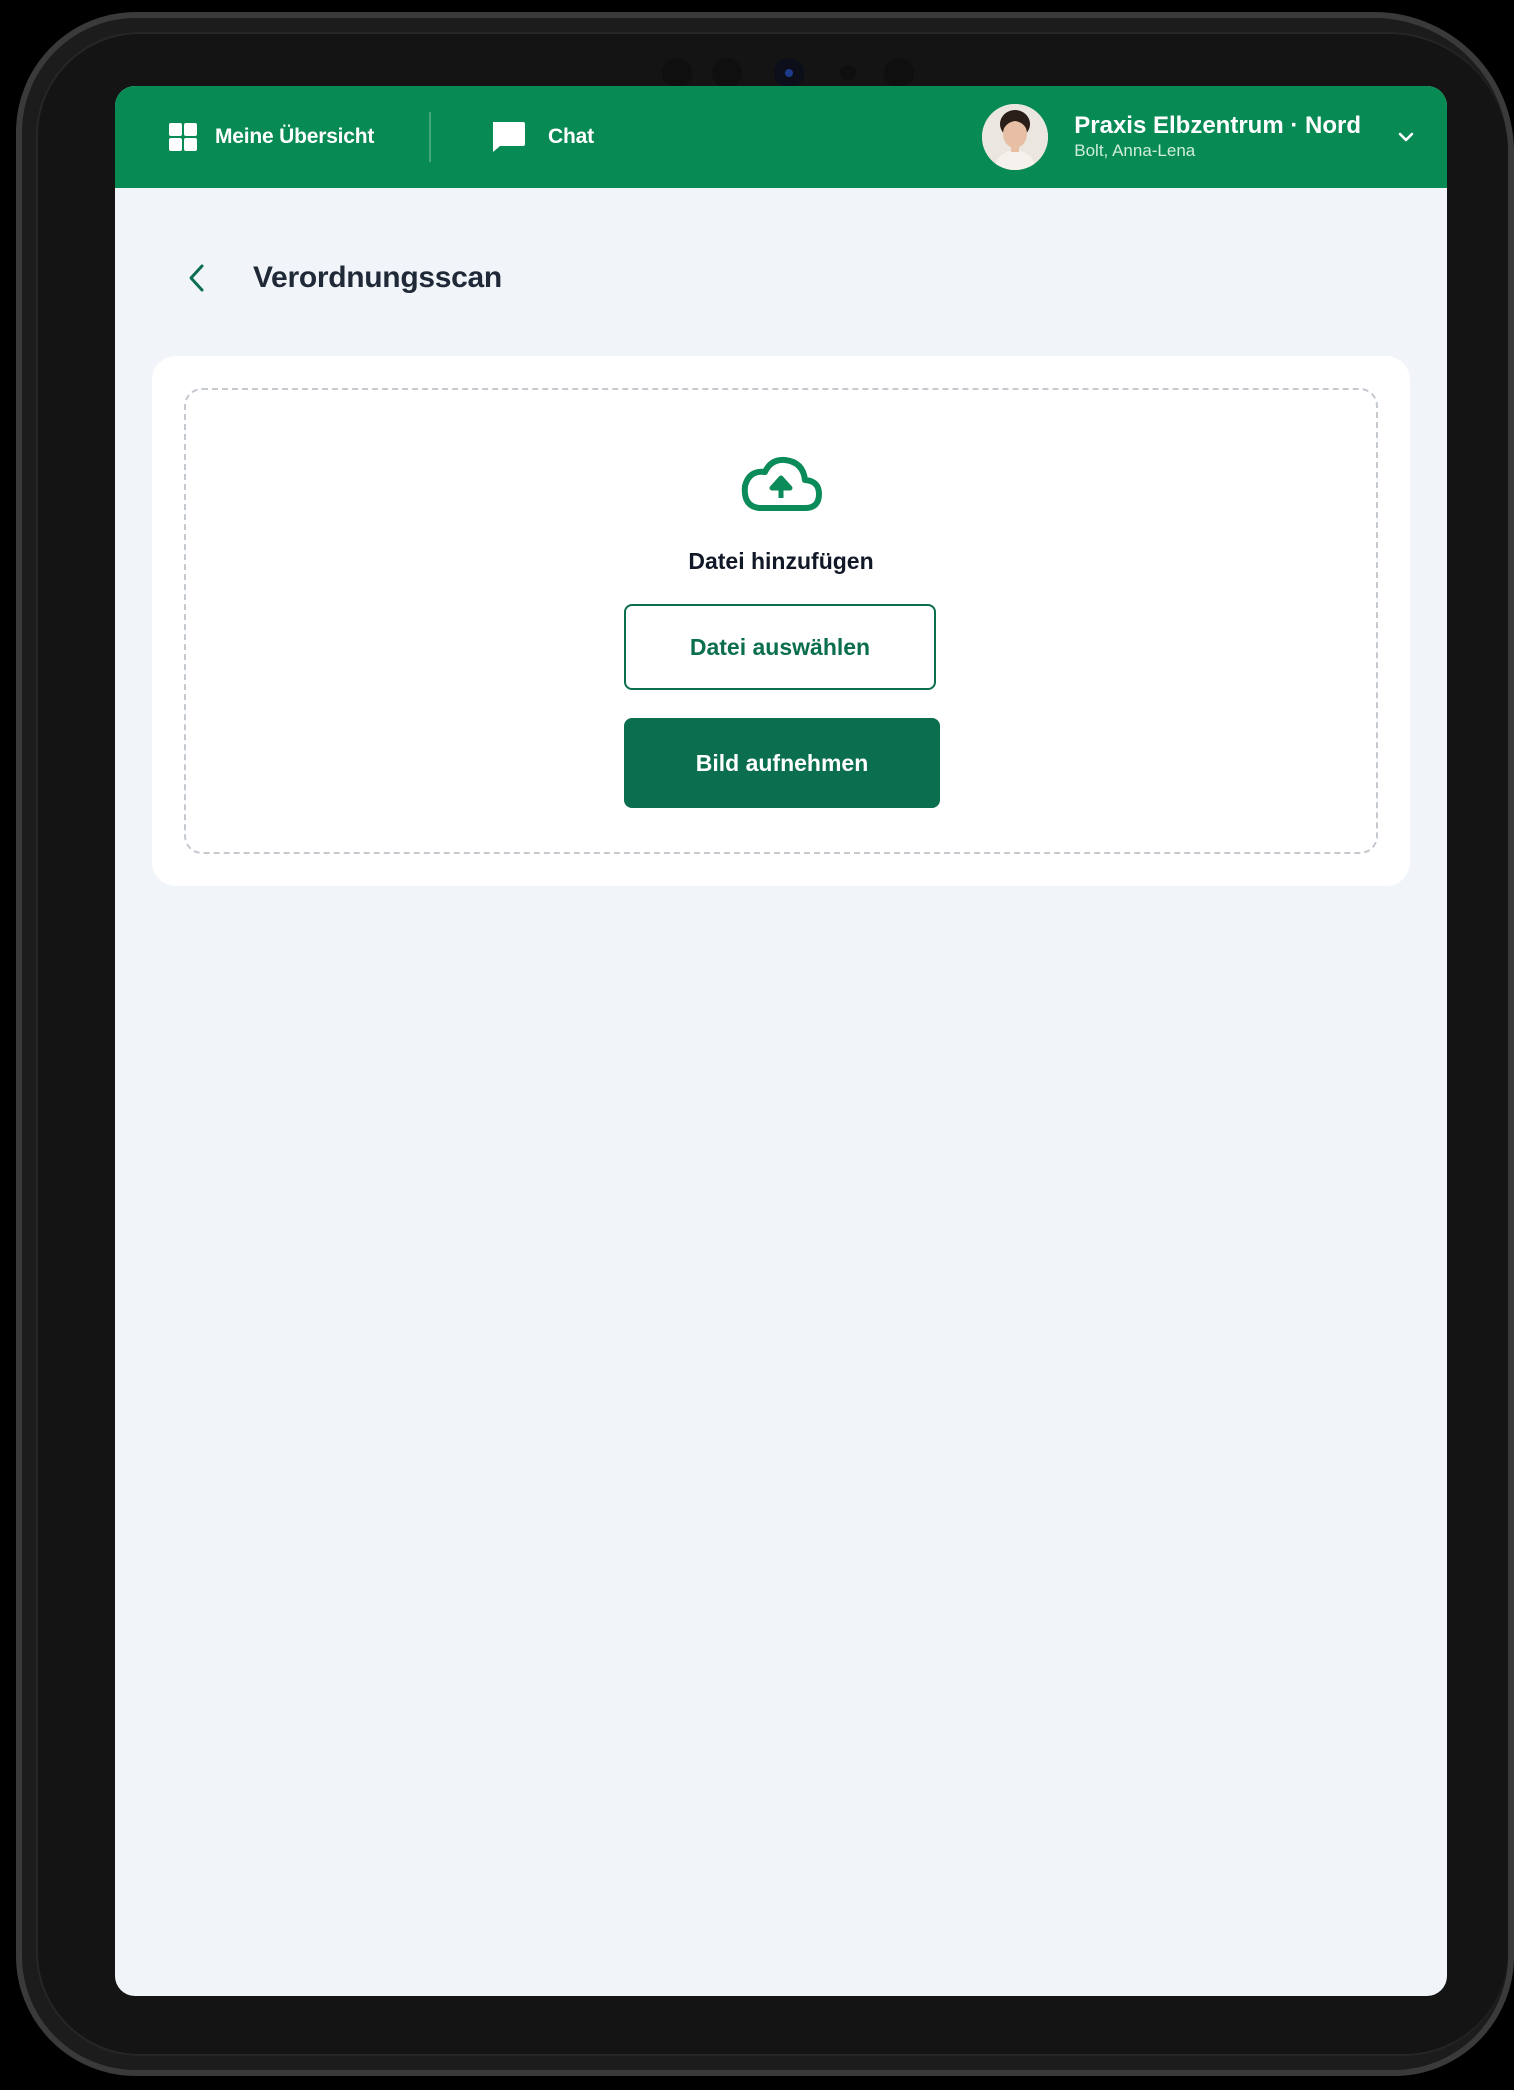  Describe the element at coordinates (1135, 150) in the screenshot. I see `user-name: Bolt, Anna-Lena` at that location.